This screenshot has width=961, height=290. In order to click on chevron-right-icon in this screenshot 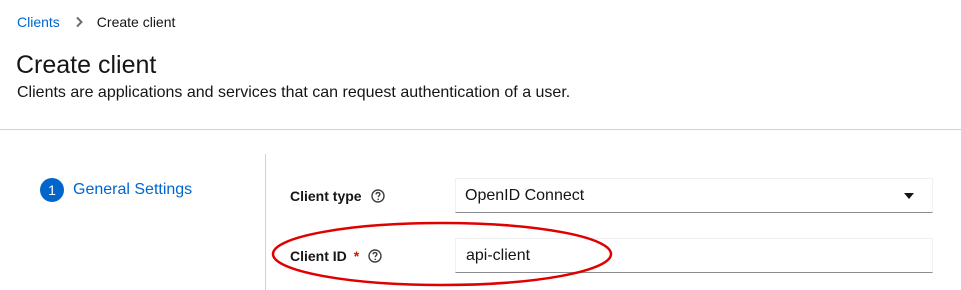, I will do `click(79, 22)`.